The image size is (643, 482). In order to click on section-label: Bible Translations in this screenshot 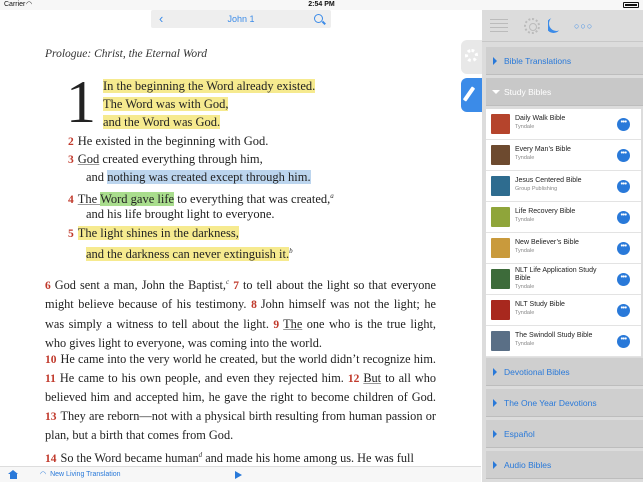, I will do `click(538, 61)`.